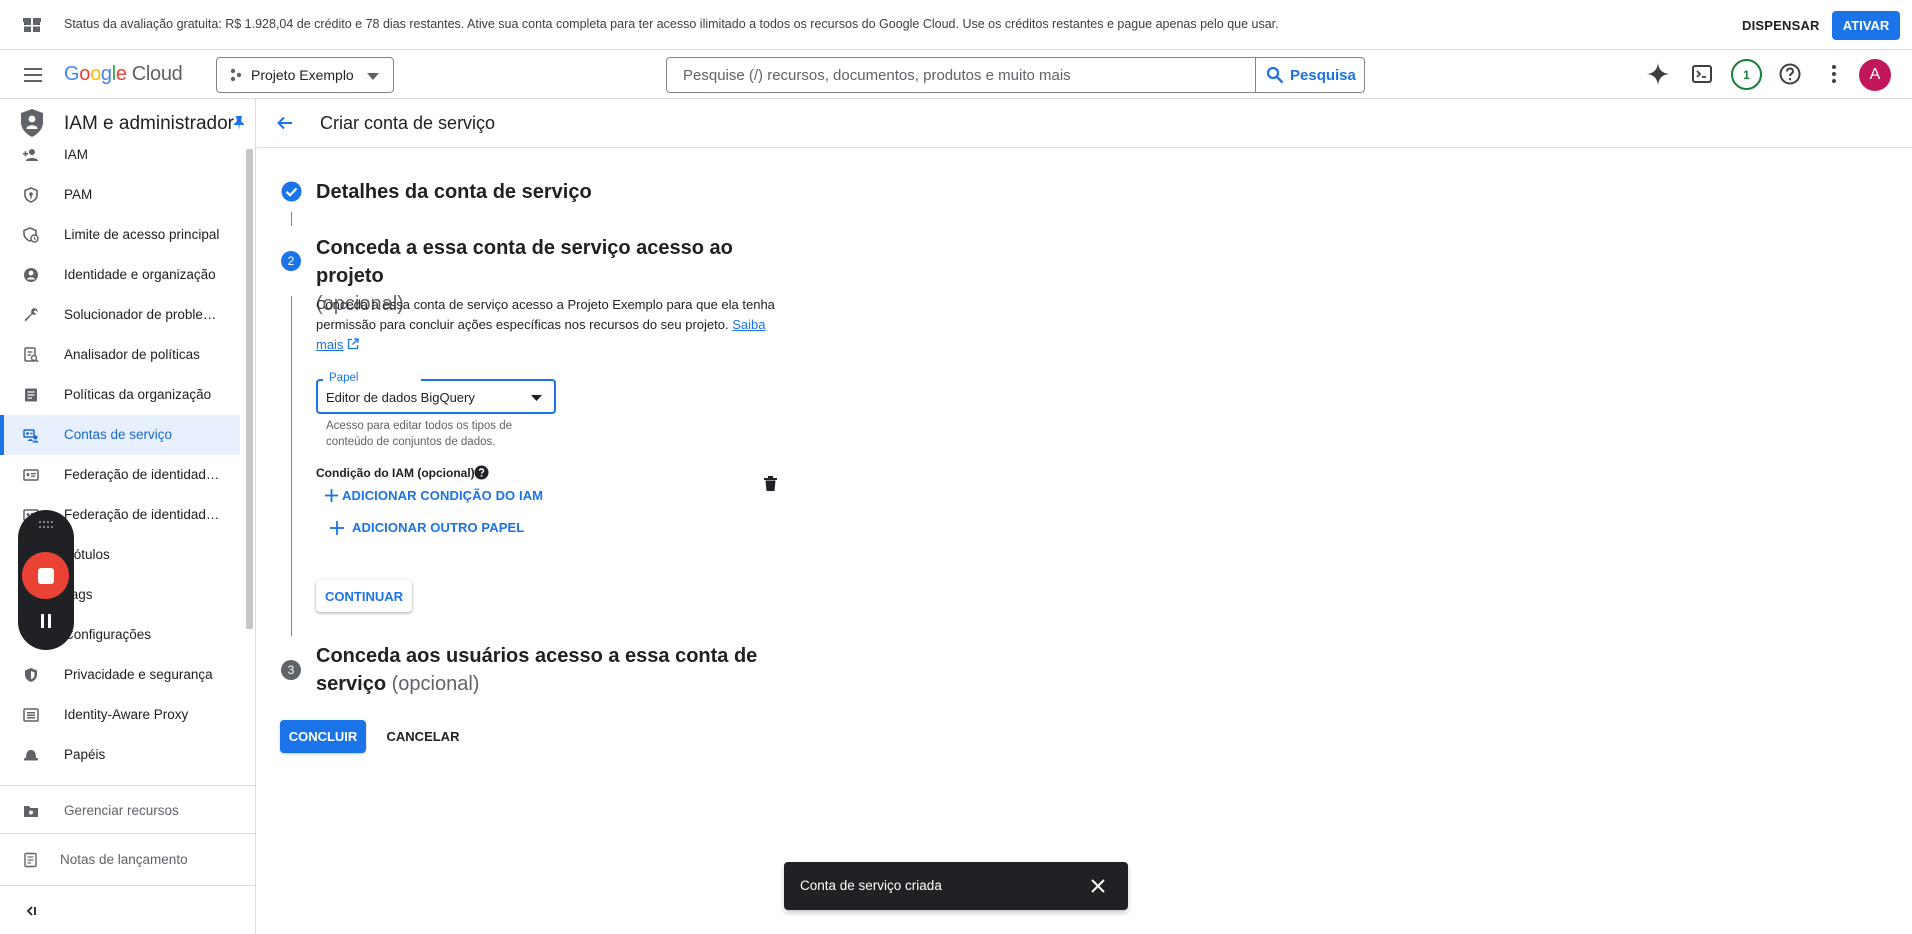 Image resolution: width=1912 pixels, height=934 pixels. Describe the element at coordinates (31, 315) in the screenshot. I see `wrench-icon` at that location.